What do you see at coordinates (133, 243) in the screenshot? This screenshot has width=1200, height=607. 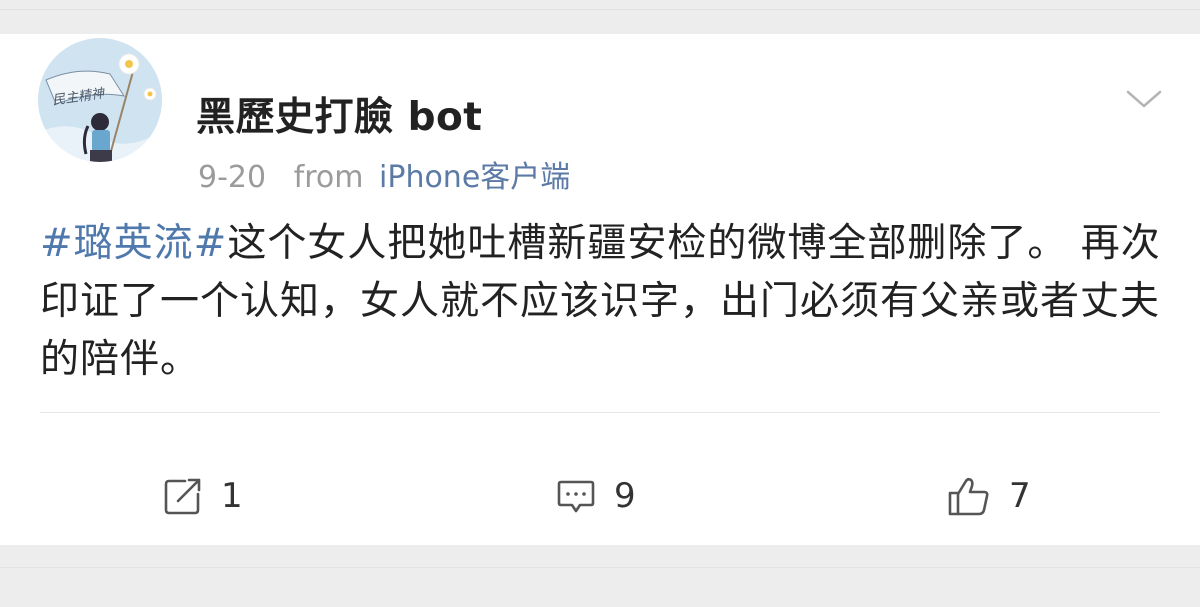 I see `post-hashtag: #璐英流#` at bounding box center [133, 243].